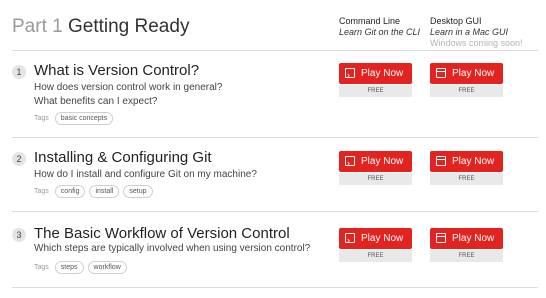 This screenshot has height=298, width=546. What do you see at coordinates (138, 191) in the screenshot?
I see `tag: setup` at bounding box center [138, 191].